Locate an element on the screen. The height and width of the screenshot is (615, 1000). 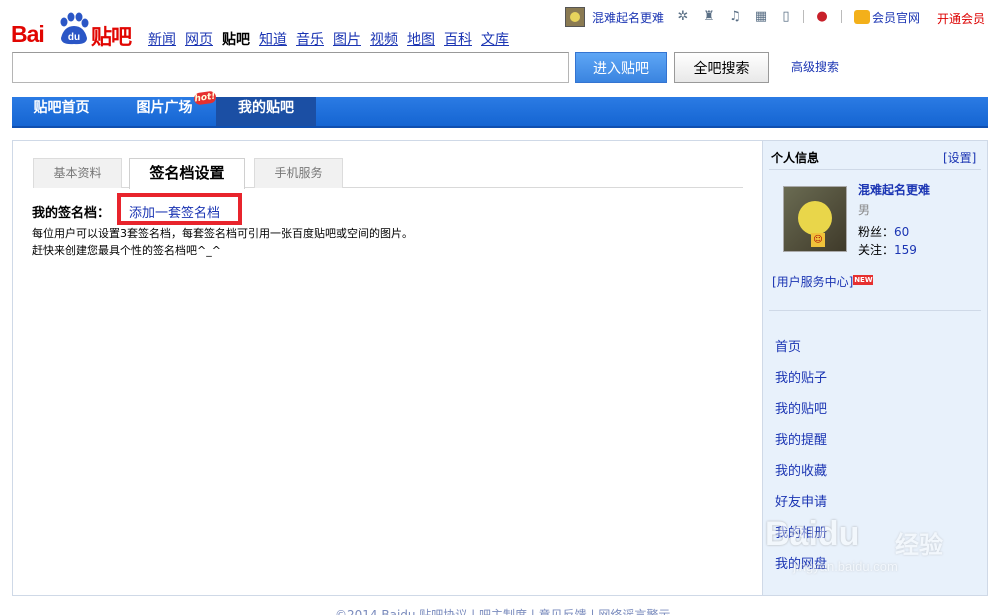
signature-row: 我的签名档： is located at coordinates (71, 211).